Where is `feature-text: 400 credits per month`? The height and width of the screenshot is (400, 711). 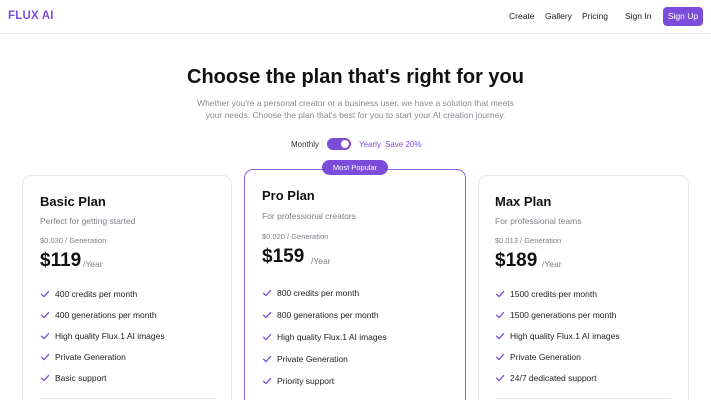
feature-text: 400 credits per month is located at coordinates (96, 294).